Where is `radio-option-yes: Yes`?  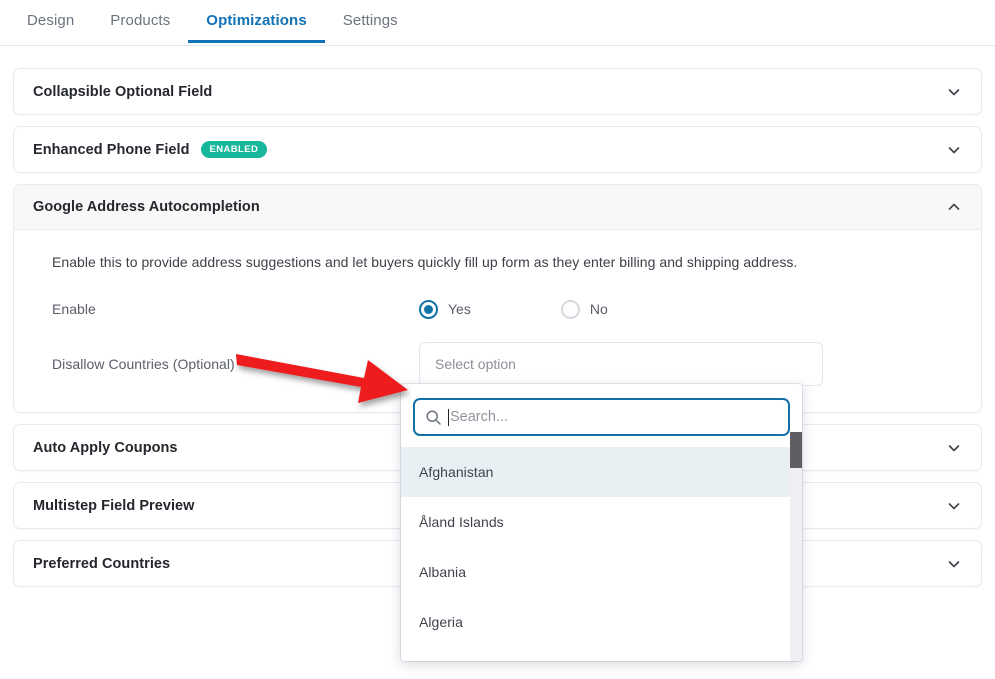 radio-option-yes: Yes is located at coordinates (445, 309).